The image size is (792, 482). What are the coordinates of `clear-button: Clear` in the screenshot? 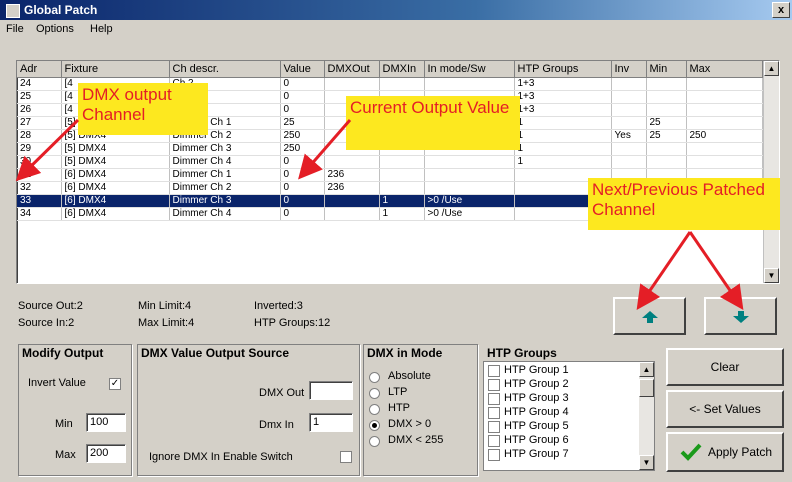 It's located at (725, 367).